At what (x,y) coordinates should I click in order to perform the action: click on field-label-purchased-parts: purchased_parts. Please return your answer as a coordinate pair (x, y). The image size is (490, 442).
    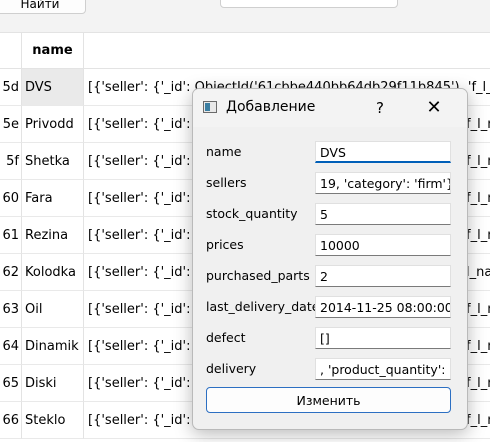
    Looking at the image, I should click on (258, 275).